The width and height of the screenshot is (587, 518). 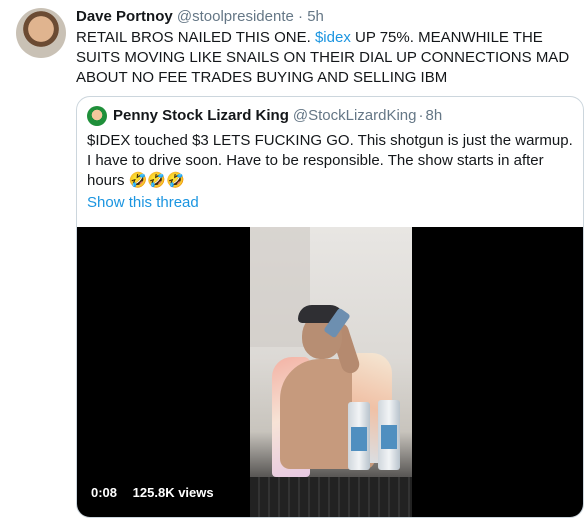 I want to click on quoted-tweet-timestamp: 8h, so click(x=434, y=116).